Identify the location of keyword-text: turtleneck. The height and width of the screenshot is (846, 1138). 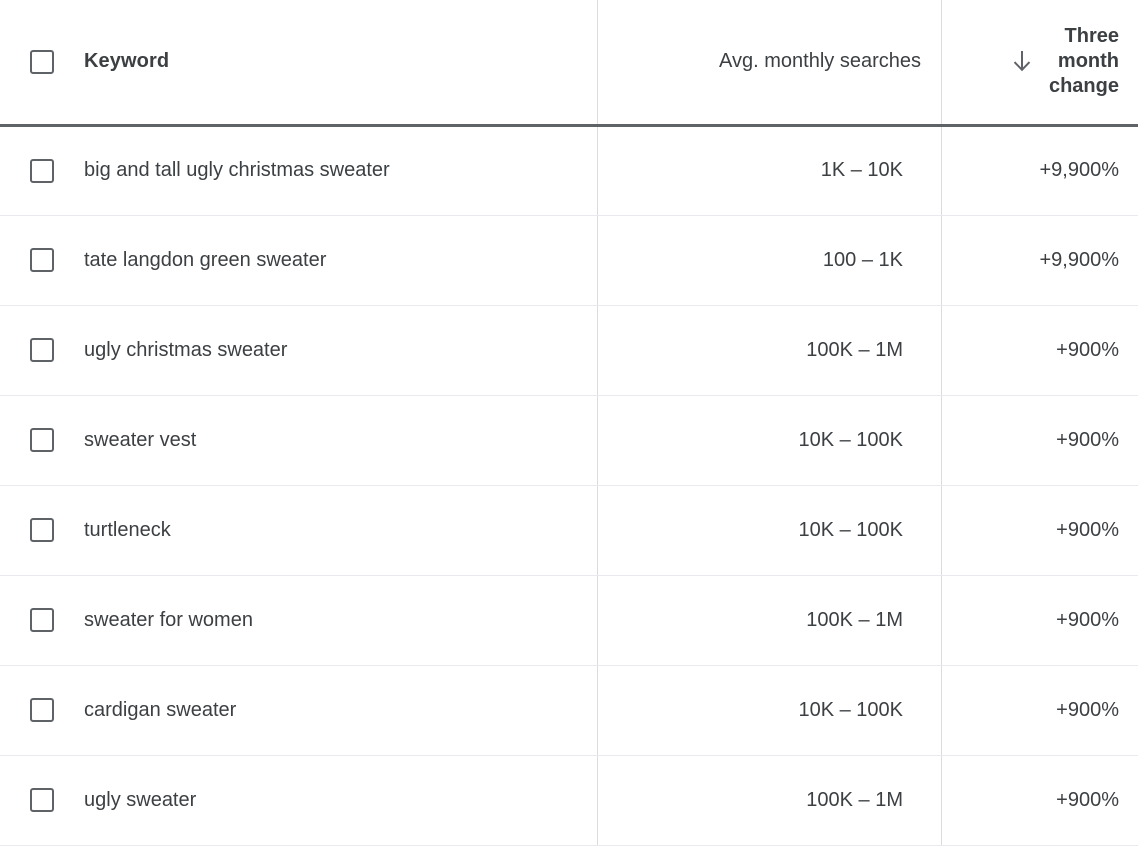
(127, 530).